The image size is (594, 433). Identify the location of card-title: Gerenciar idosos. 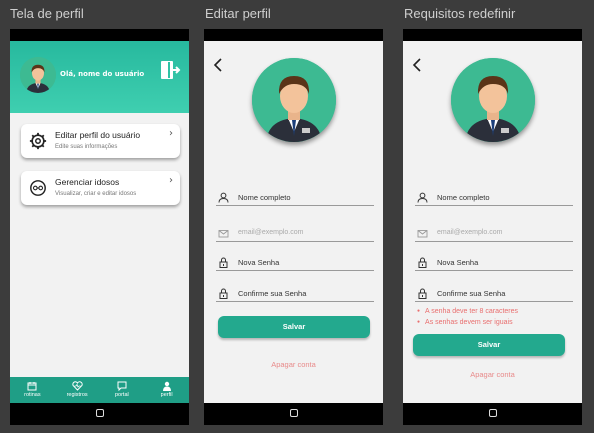
(87, 182).